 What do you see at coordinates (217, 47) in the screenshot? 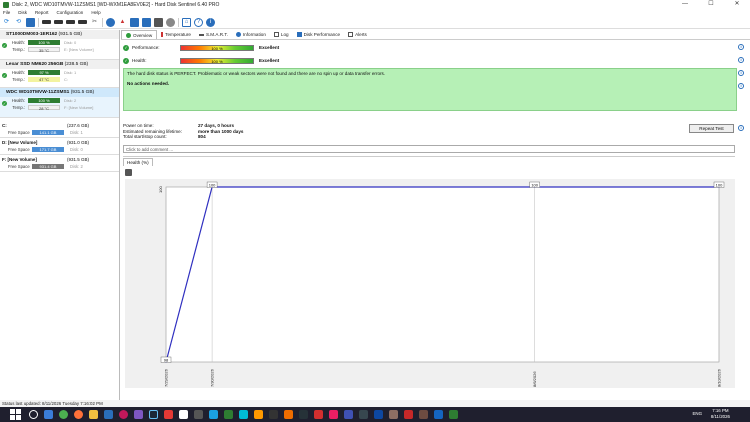
I see `performance-bar: 100 %` at bounding box center [217, 47].